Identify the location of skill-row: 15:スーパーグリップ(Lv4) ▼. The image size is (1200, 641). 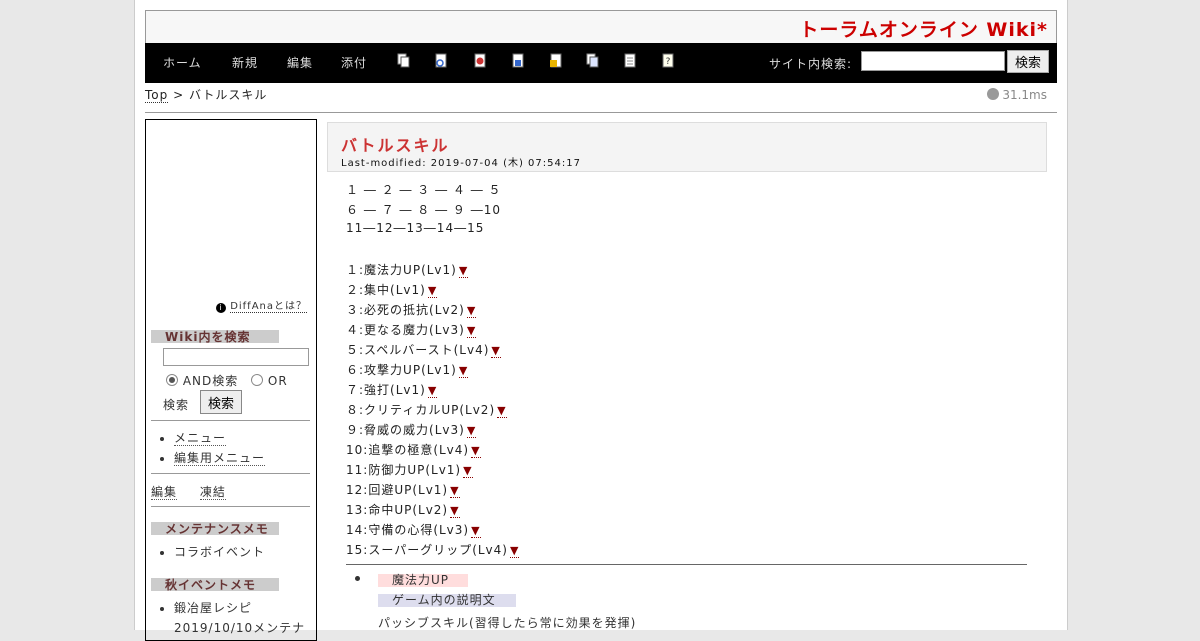
(433, 549).